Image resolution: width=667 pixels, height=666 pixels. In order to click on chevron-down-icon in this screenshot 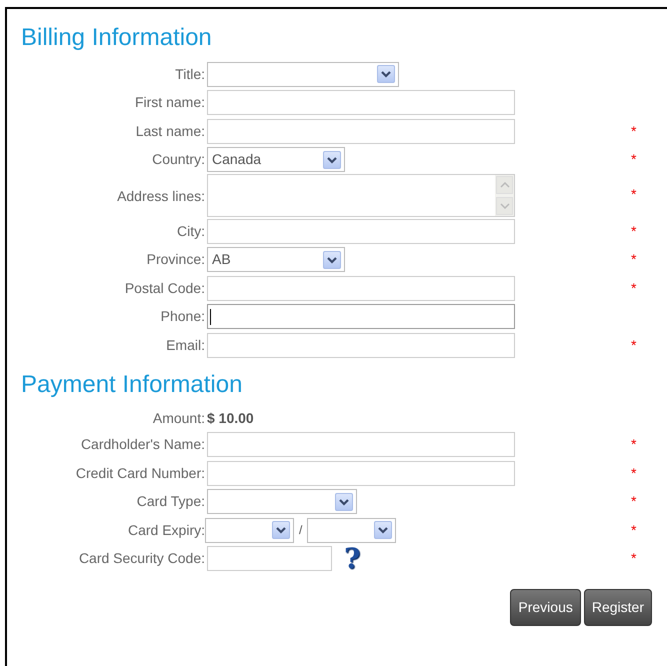, I will do `click(505, 206)`.